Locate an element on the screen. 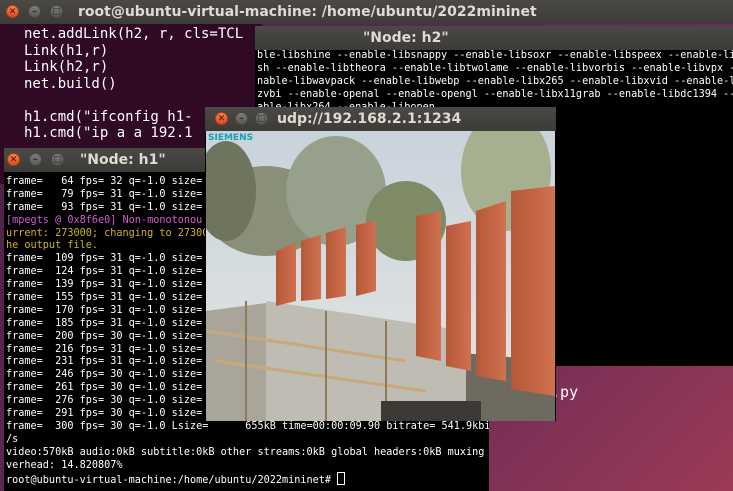 The height and width of the screenshot is (491, 733). code-line: net.addLink(h2, r, cls=TCL is located at coordinates (134, 34).